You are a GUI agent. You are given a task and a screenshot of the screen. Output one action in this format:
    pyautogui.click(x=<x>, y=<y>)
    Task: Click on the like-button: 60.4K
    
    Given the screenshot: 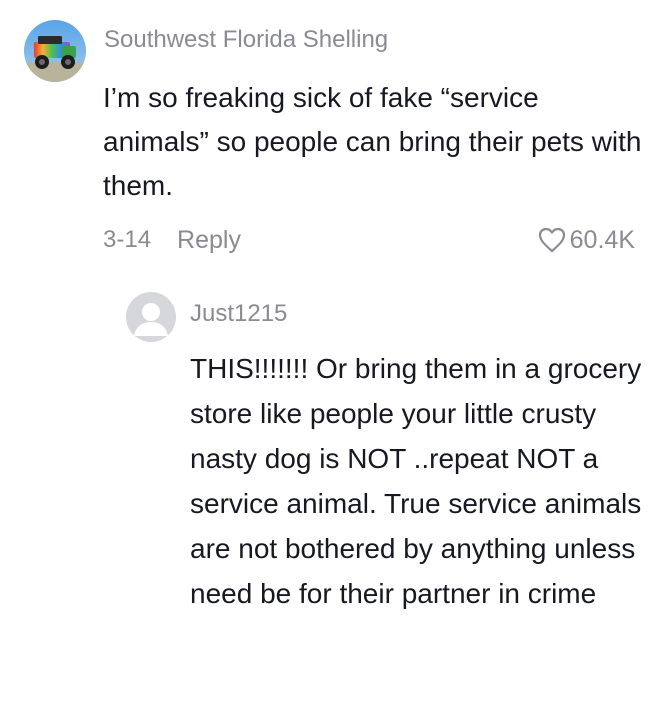 What is the action you would take?
    pyautogui.click(x=586, y=240)
    